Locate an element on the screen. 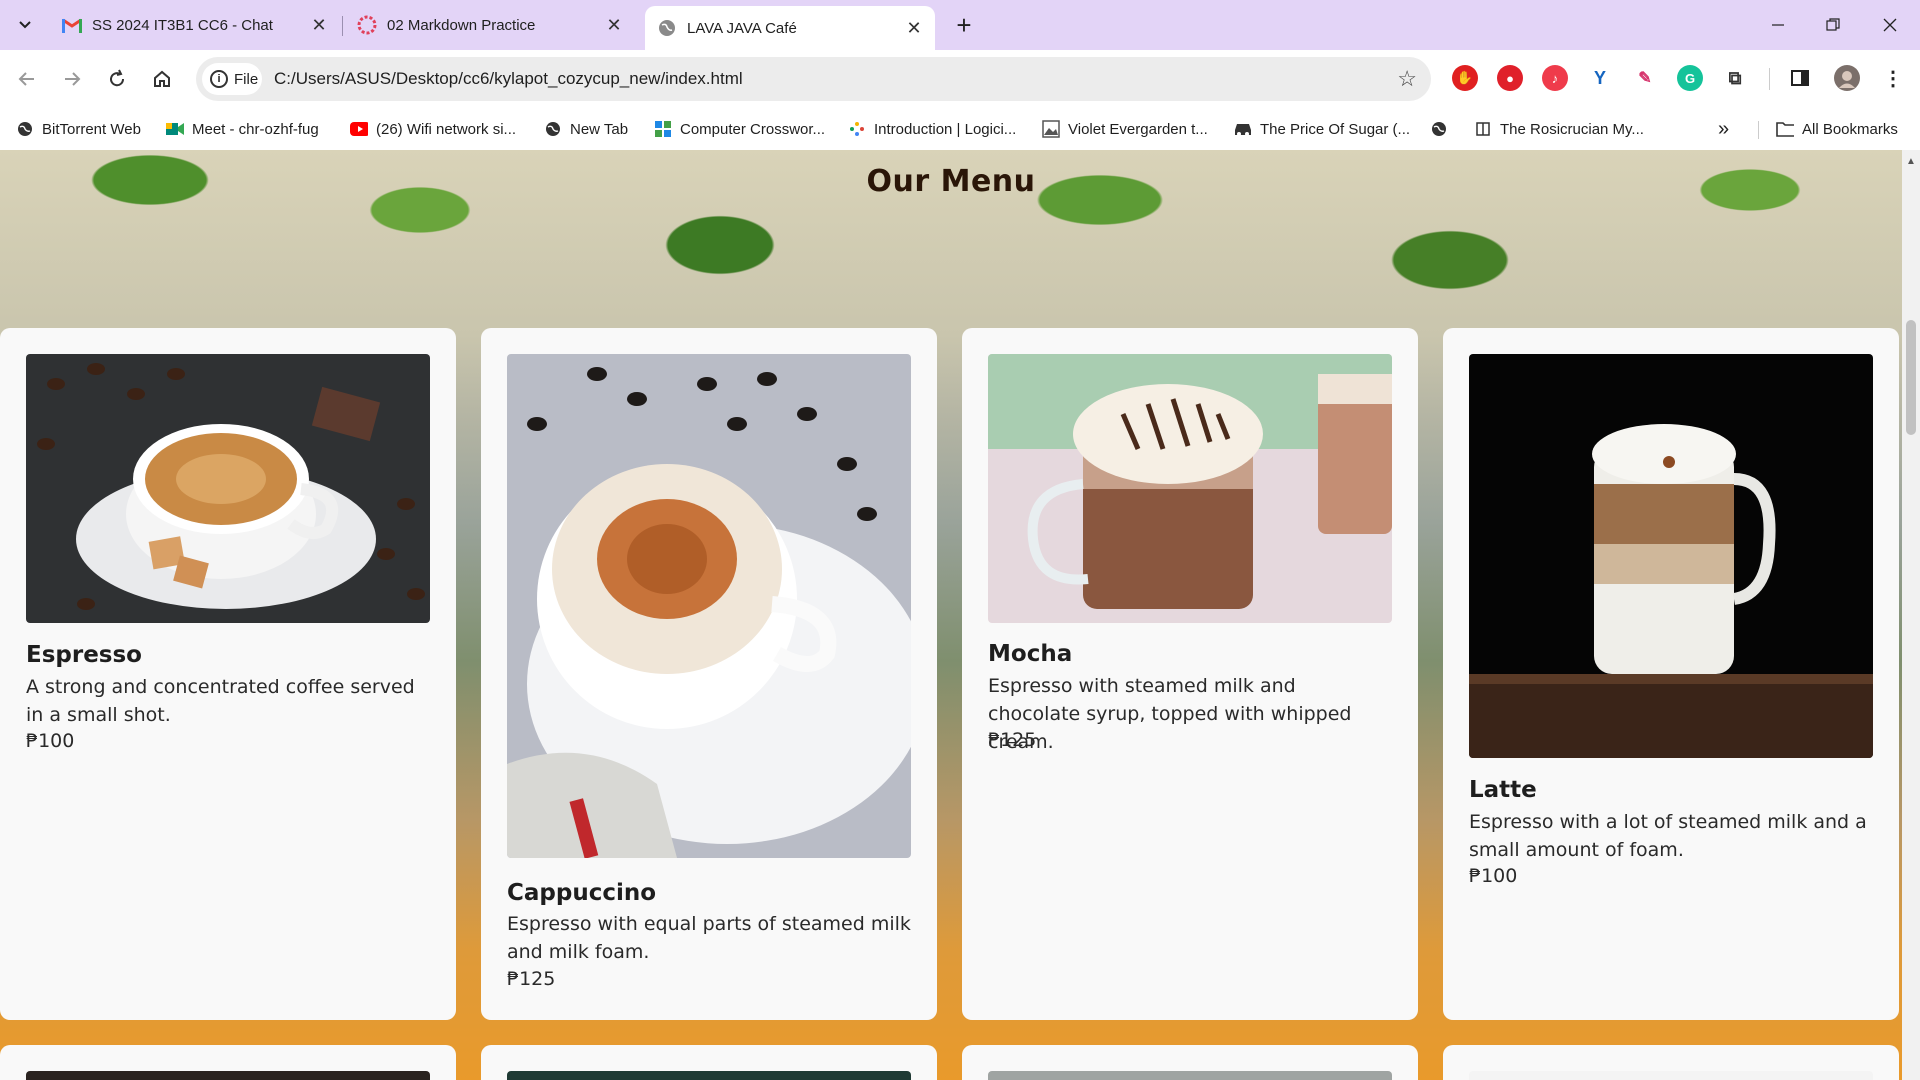 This screenshot has height=1080, width=1920. bookmark-star-icon: ☆ is located at coordinates (1407, 79).